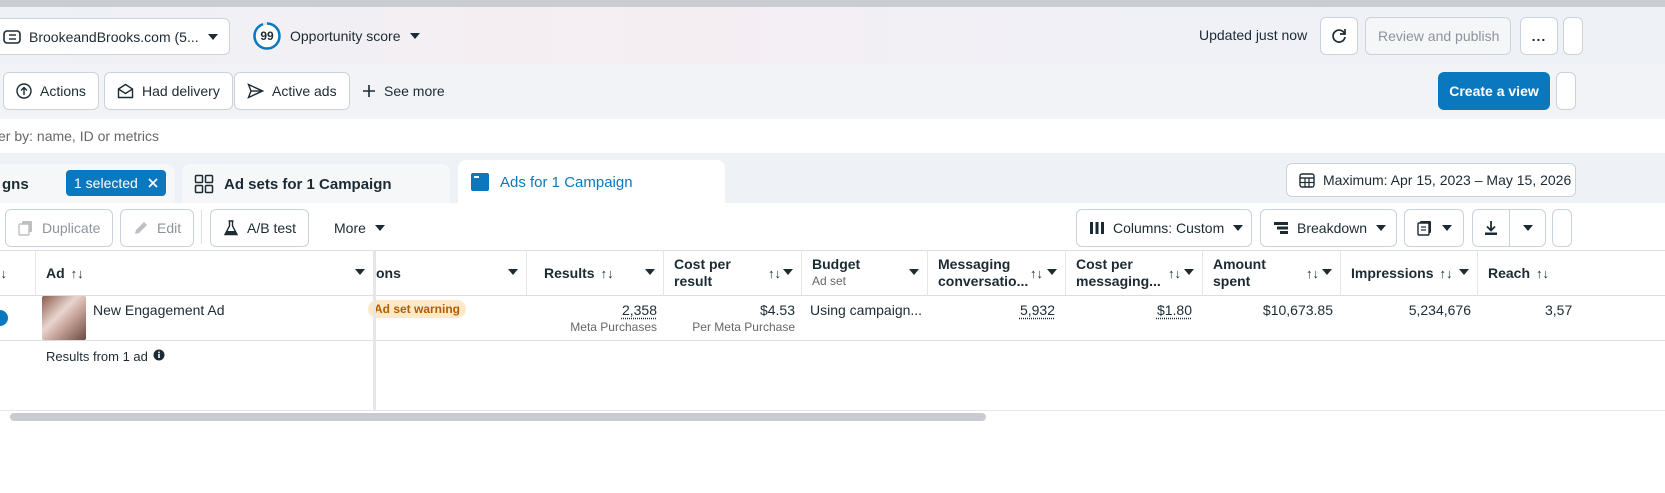 The image size is (1665, 493). What do you see at coordinates (26, 228) in the screenshot?
I see `duplicate-icon` at bounding box center [26, 228].